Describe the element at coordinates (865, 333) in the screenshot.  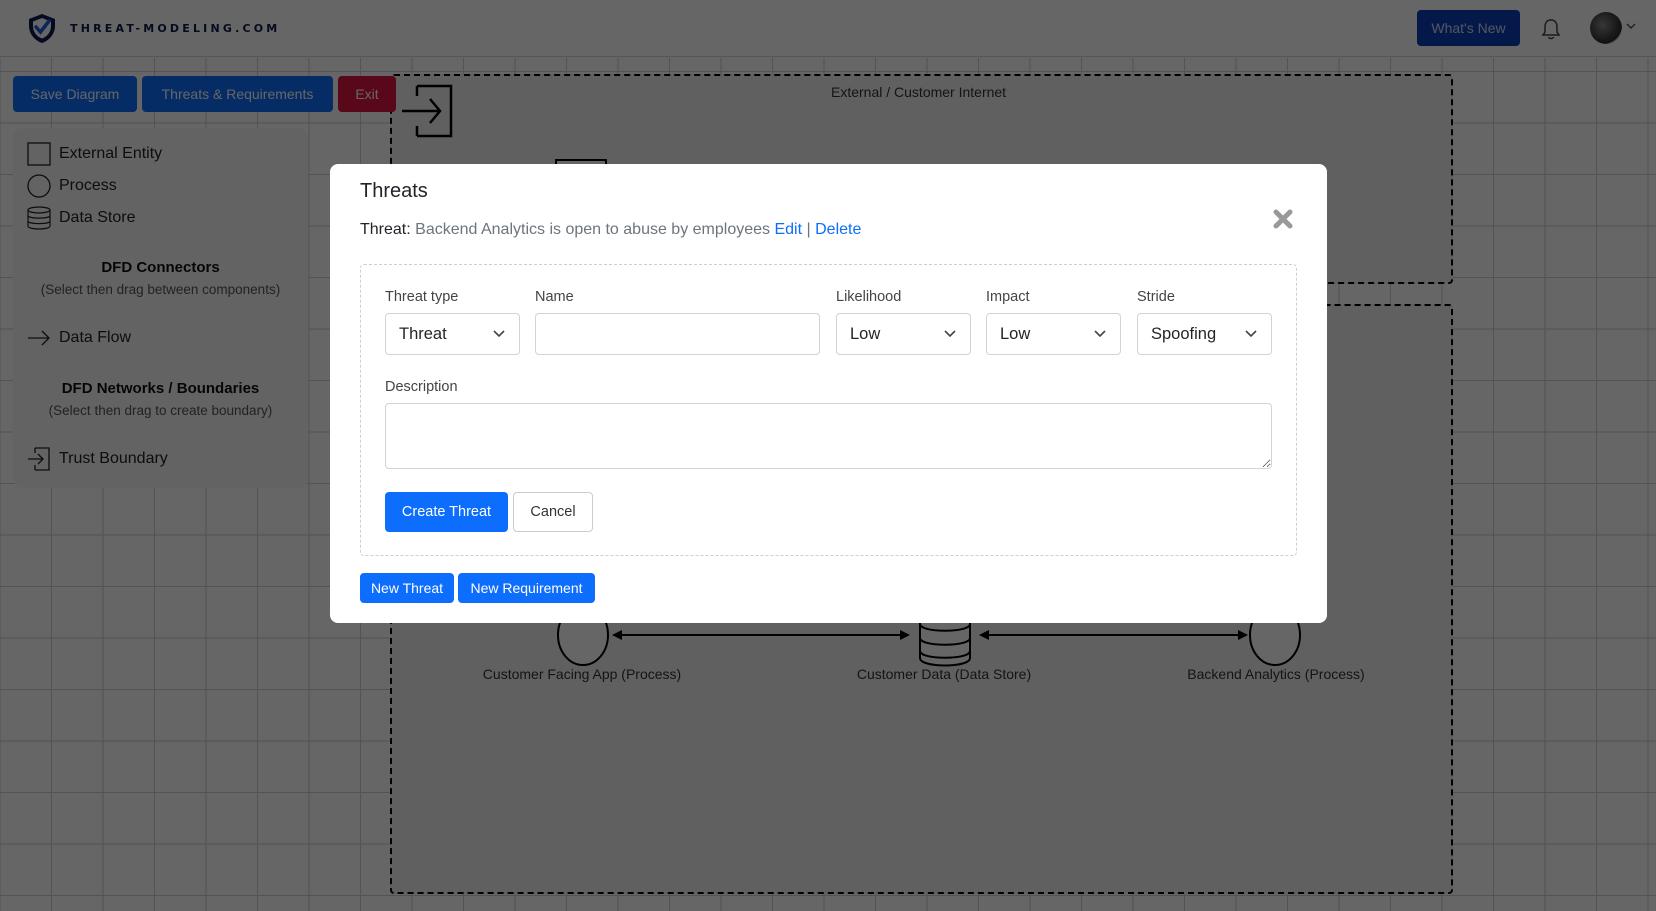
I see `likelihood-value: Low` at that location.